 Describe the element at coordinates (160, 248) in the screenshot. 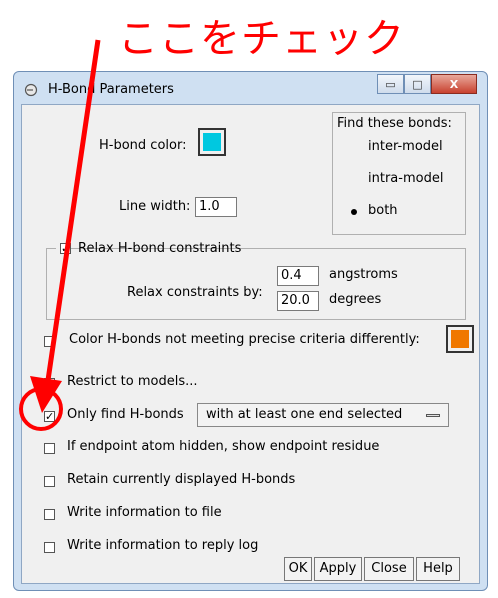

I see `relax-label: Relax H-bond constraints` at that location.